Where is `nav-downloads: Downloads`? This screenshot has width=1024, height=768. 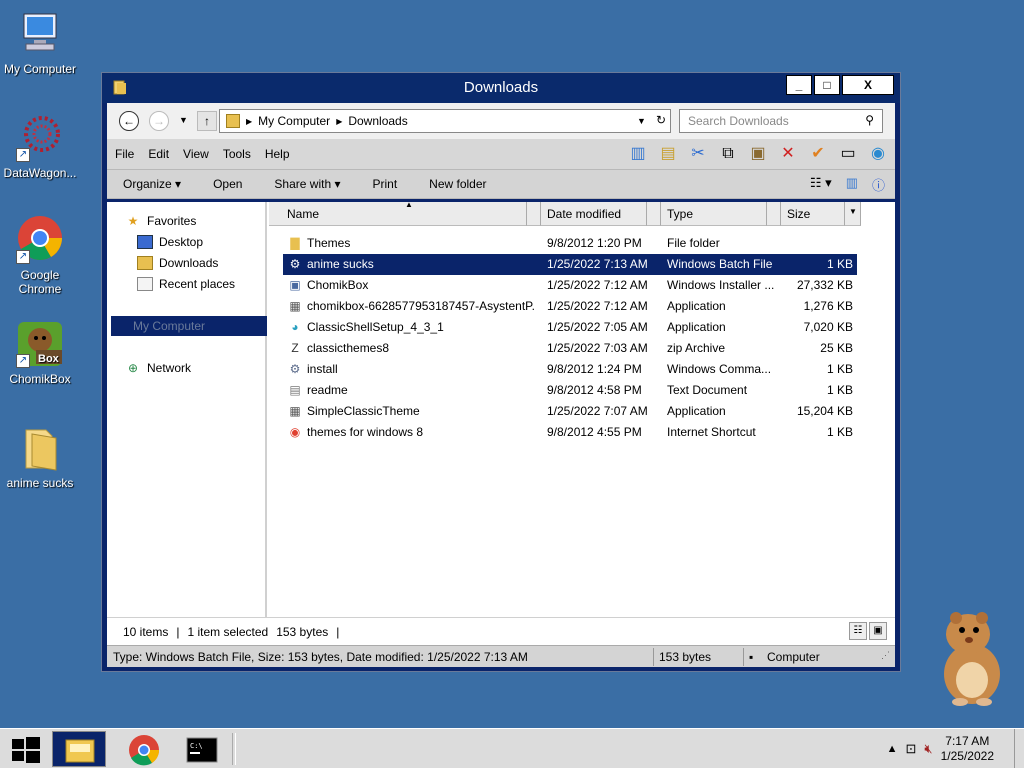
nav-downloads: Downloads is located at coordinates (177, 263).